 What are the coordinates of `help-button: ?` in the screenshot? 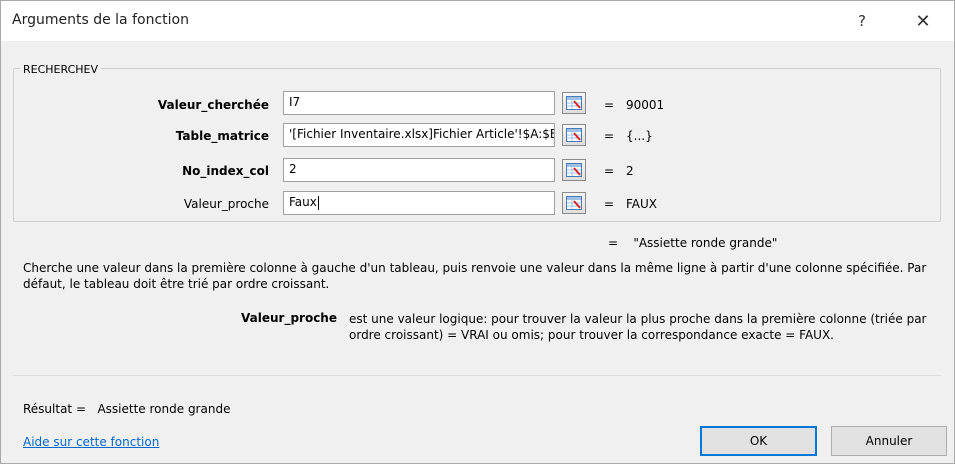 It's located at (862, 21).